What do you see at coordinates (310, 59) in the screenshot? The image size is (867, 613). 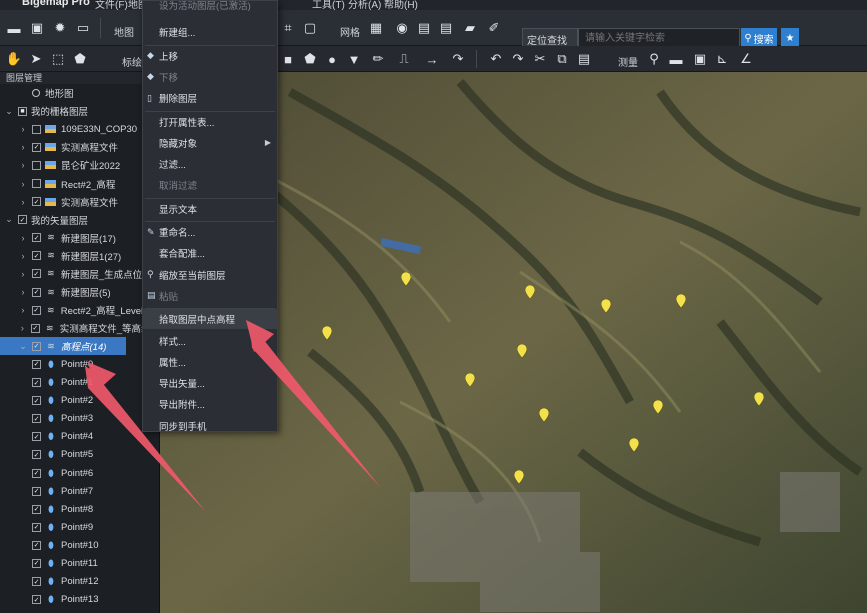 I see `pentagon-tool-icon: ⬟` at bounding box center [310, 59].